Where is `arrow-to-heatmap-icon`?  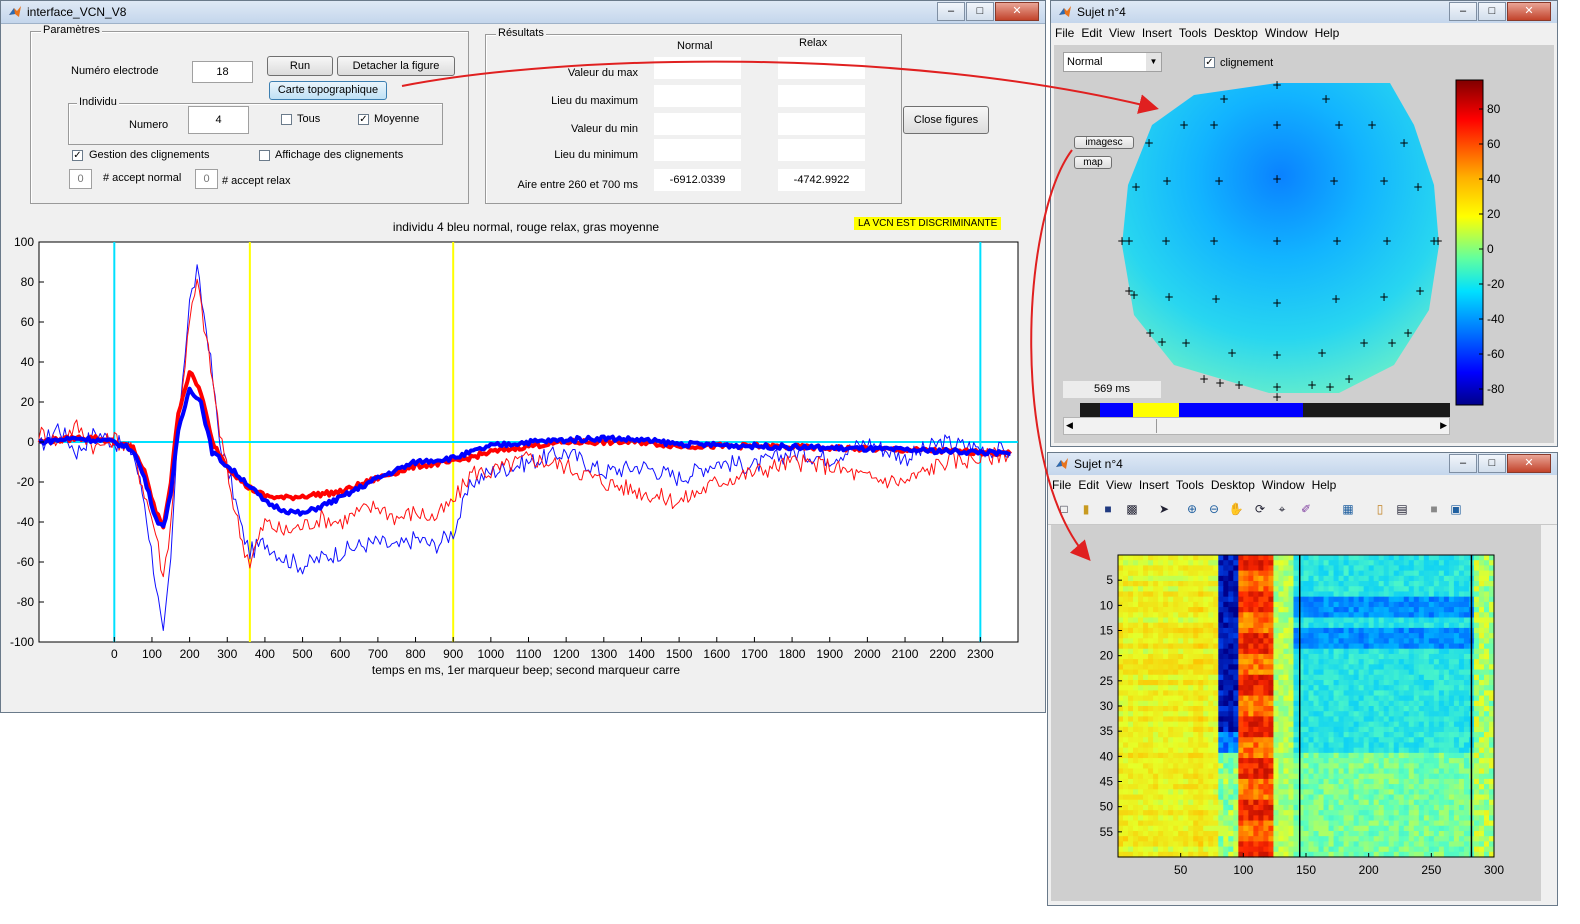
arrow-to-heatmap-icon is located at coordinates (1060, 355).